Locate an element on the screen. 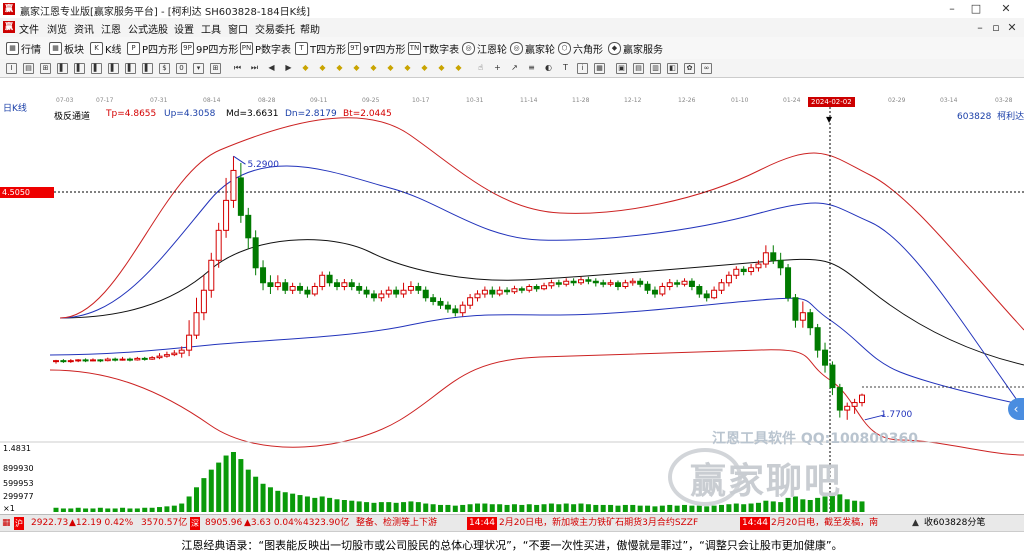 This screenshot has width=1024, height=555. sh-index: 2922.73 is located at coordinates (49, 523).